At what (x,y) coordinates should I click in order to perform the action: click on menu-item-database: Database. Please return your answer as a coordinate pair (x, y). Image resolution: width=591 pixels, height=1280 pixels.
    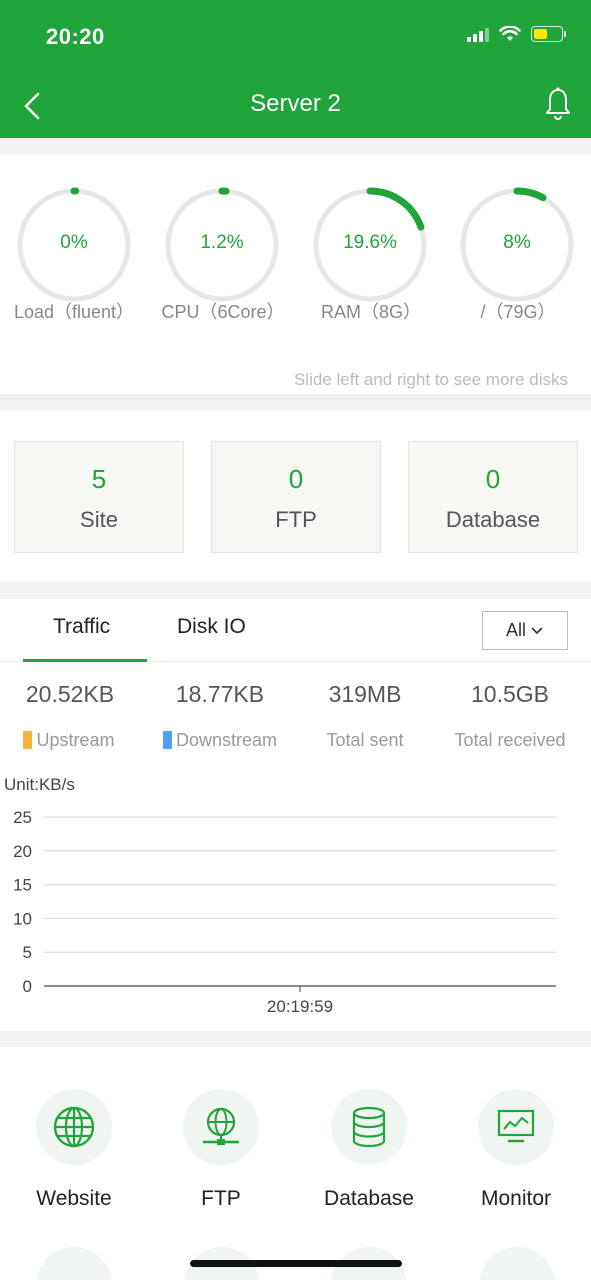
    Looking at the image, I should click on (369, 1150).